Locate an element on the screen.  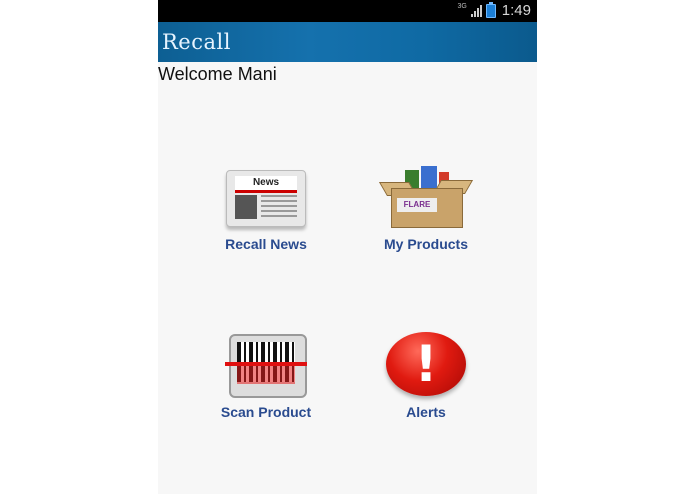
newspaper-icon: News is located at coordinates (266, 197).